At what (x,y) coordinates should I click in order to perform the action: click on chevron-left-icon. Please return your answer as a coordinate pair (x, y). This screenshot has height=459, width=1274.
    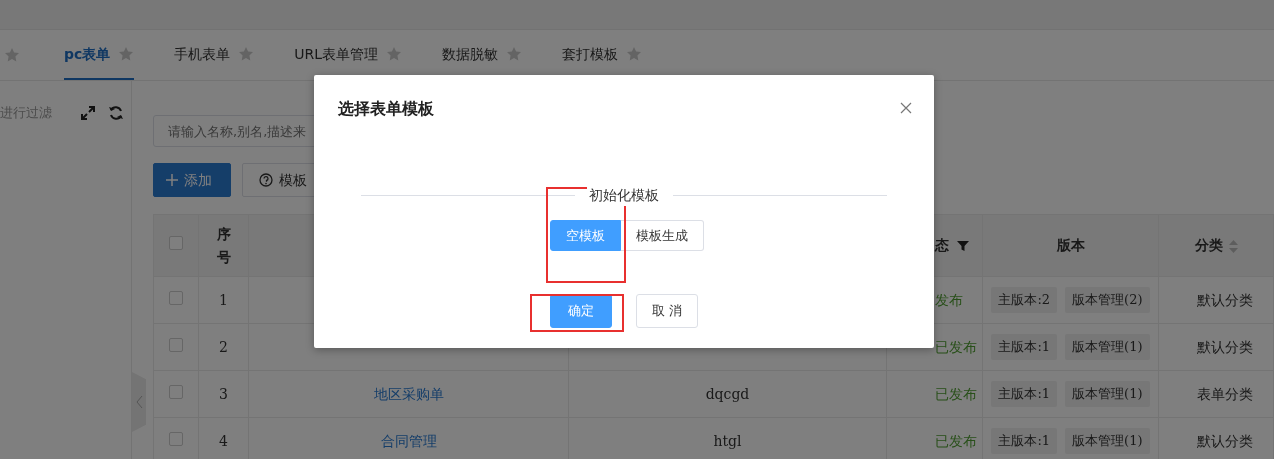
    Looking at the image, I should click on (139, 402).